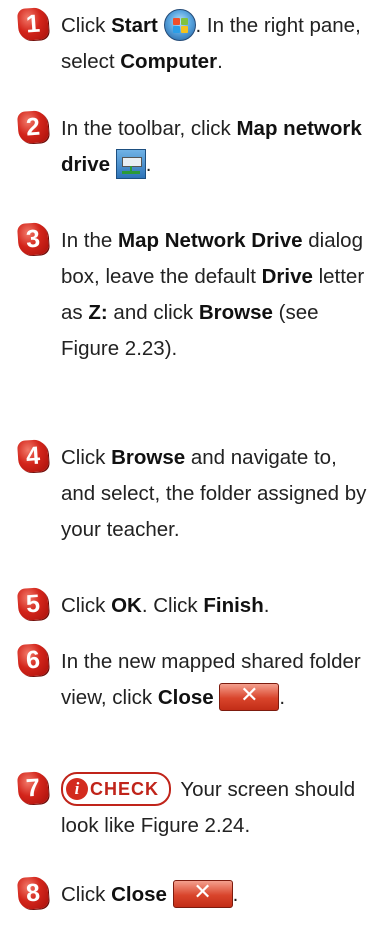 Image resolution: width=371 pixels, height=941 pixels. What do you see at coordinates (150, 893) in the screenshot?
I see `step-text: Click Close ✕.` at bounding box center [150, 893].